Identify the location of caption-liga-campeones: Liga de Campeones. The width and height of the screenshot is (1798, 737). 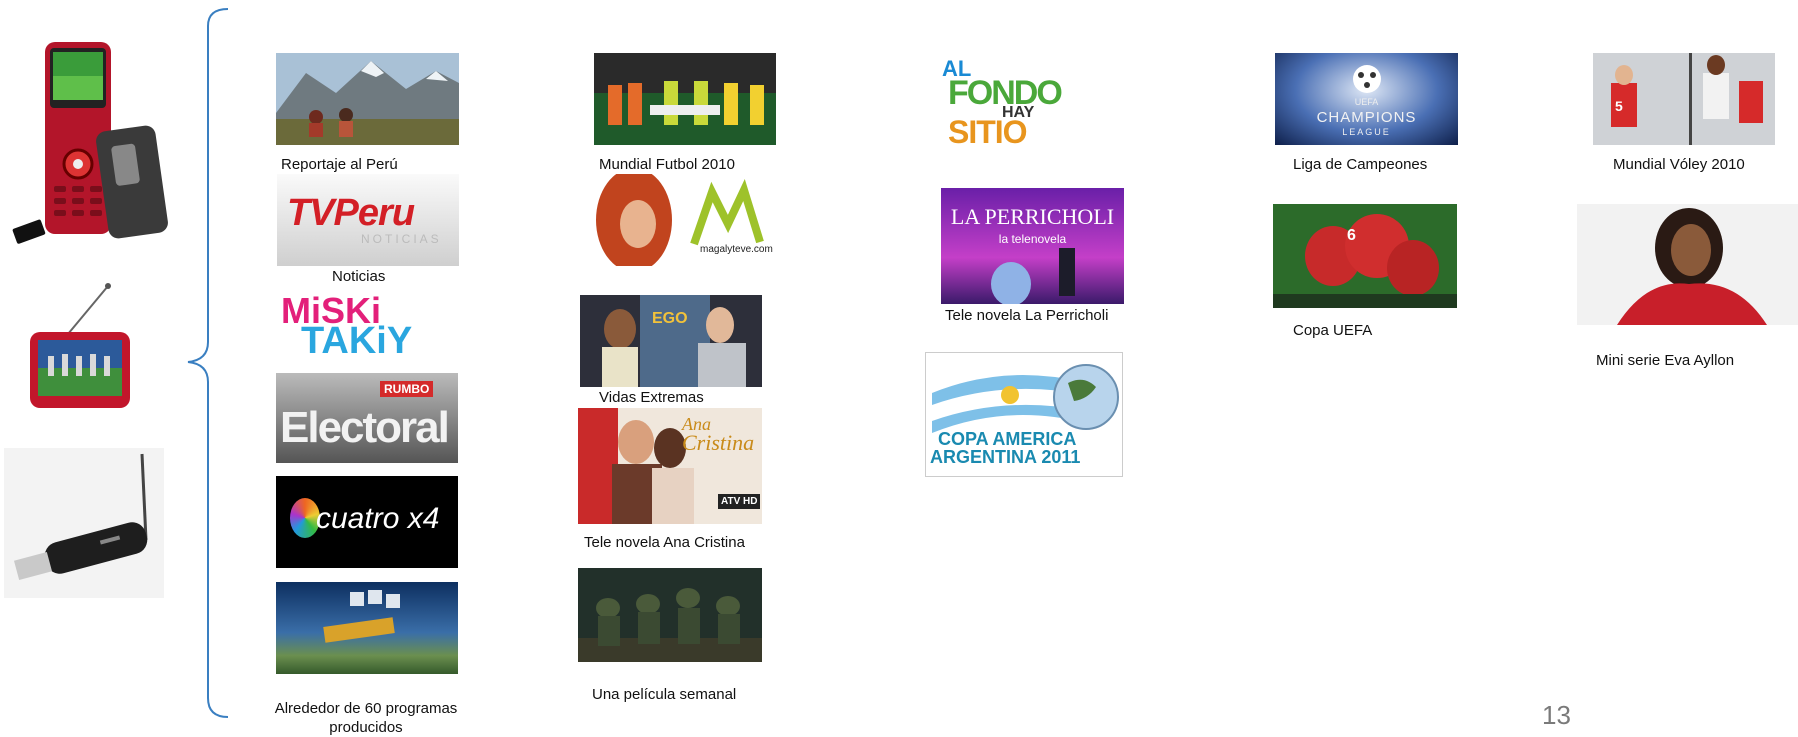
(1360, 164).